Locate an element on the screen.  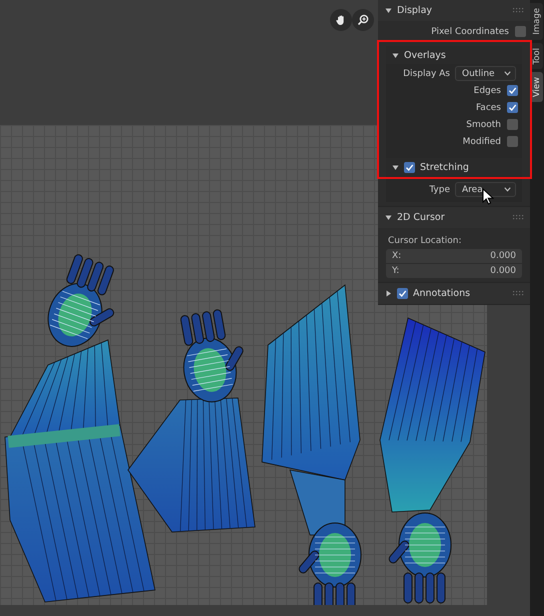
panel-title: Annotations is located at coordinates (441, 293).